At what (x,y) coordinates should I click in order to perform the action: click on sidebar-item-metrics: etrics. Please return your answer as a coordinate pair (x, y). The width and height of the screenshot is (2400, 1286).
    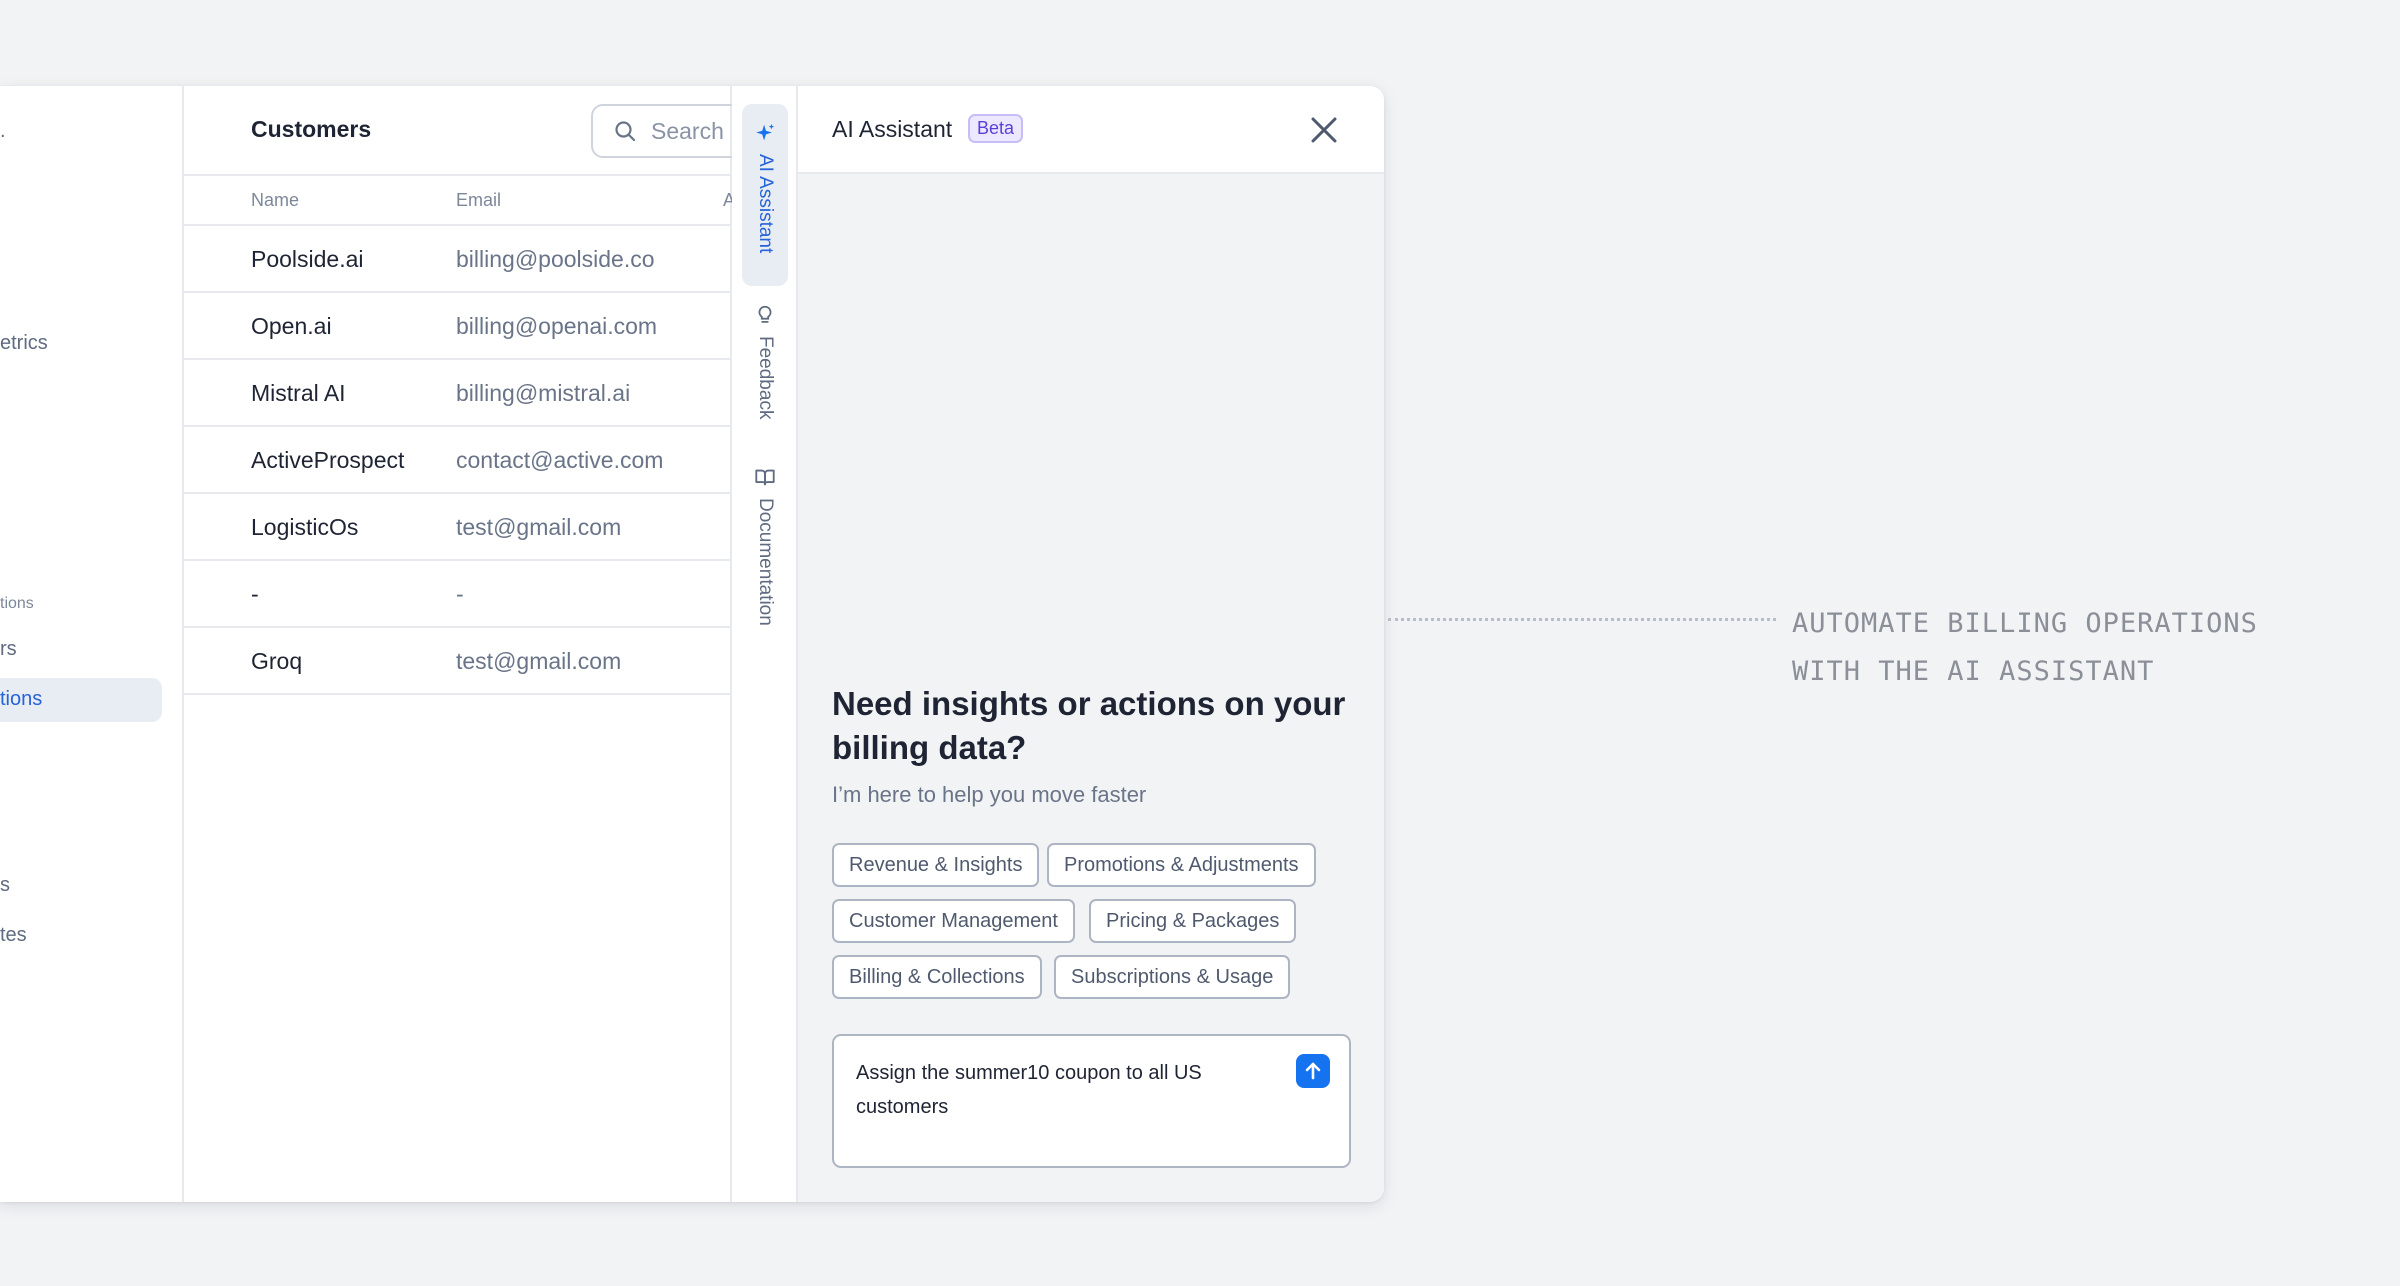
    Looking at the image, I should click on (24, 343).